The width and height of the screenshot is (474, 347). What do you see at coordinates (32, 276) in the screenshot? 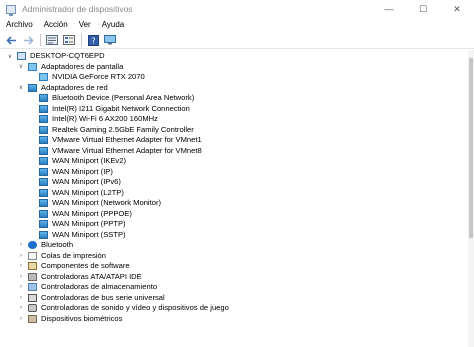
I see `ata-device-icon` at bounding box center [32, 276].